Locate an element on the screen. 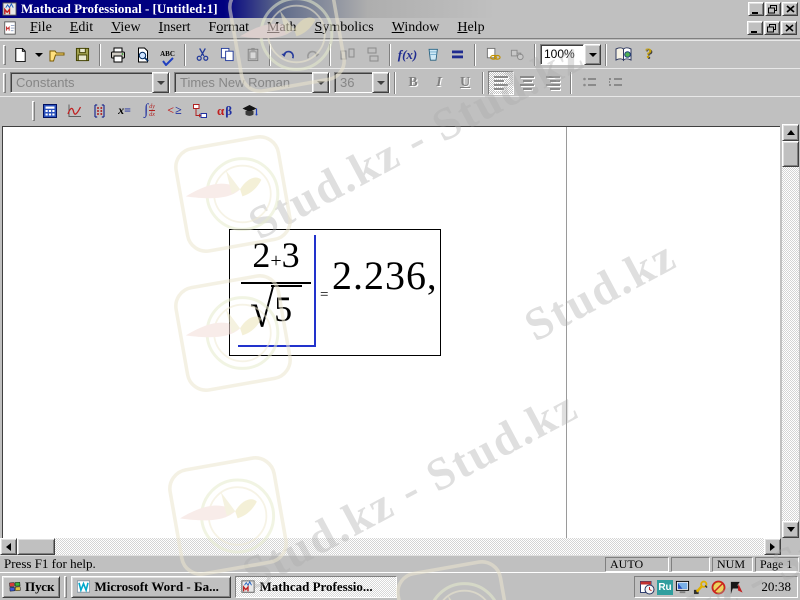 The height and width of the screenshot is (600, 800). align-down-icon is located at coordinates (372, 55).